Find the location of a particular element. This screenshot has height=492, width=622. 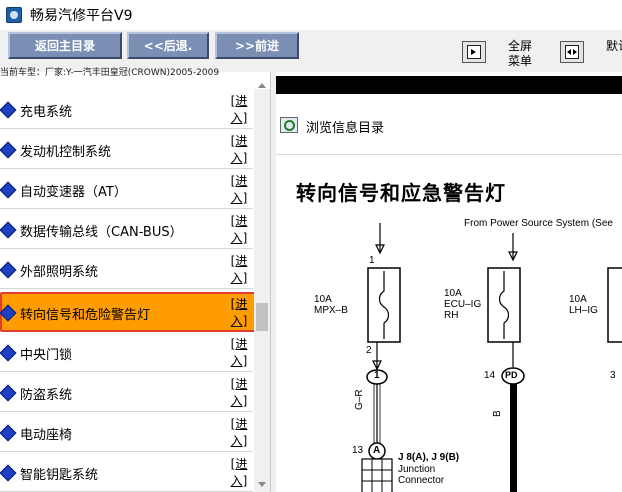

fuse-label-1: 10A MPX–B is located at coordinates (331, 305).